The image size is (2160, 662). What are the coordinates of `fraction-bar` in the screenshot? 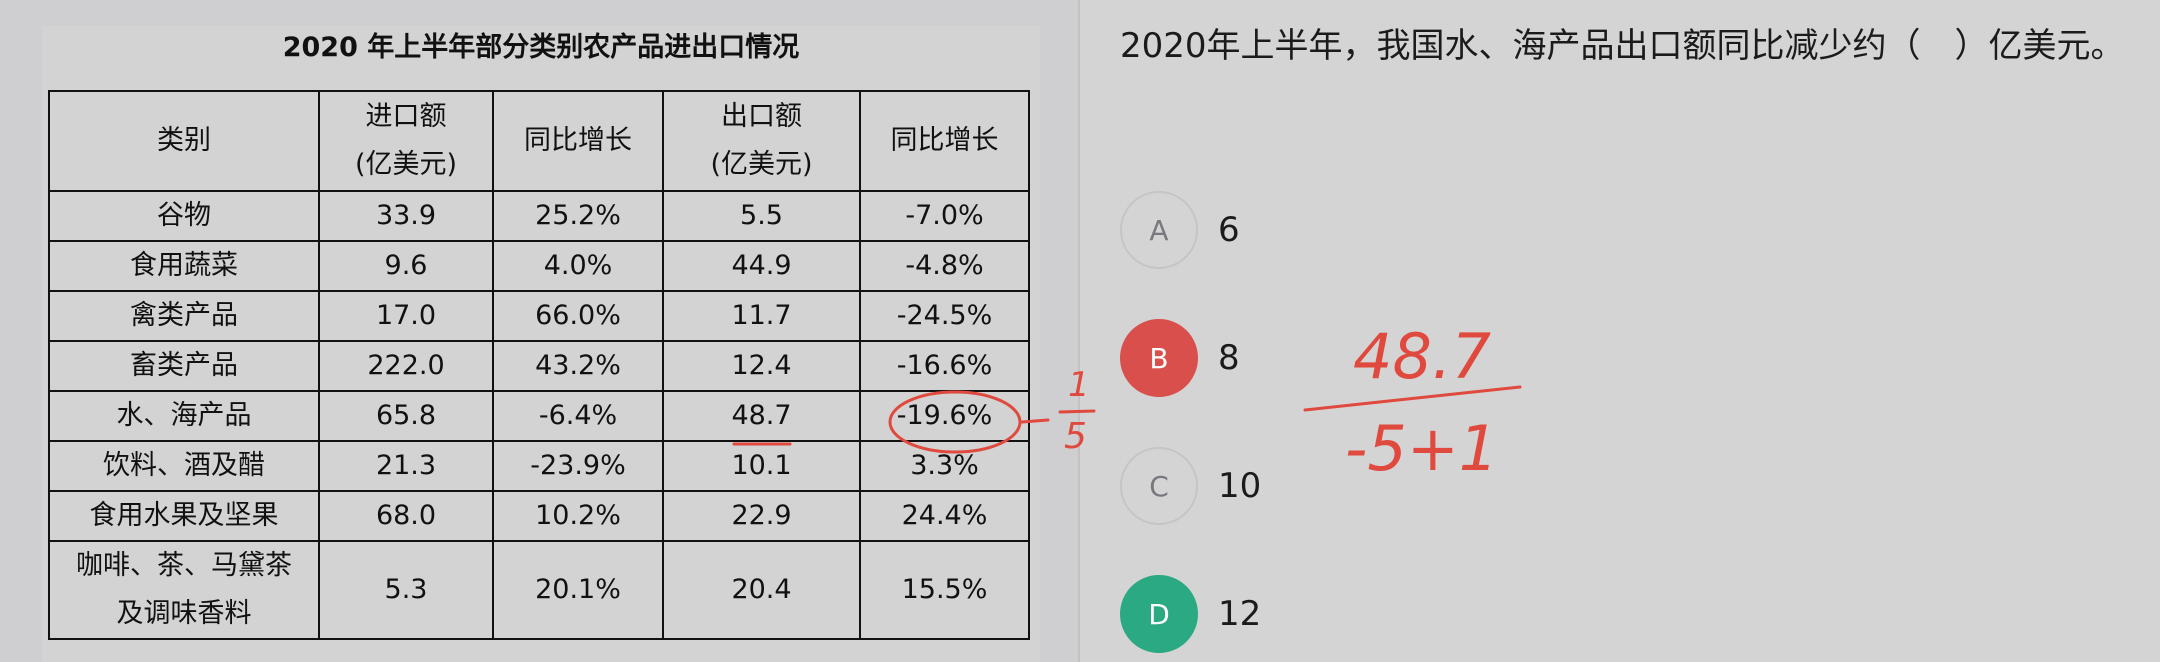 It's located at (1077, 411).